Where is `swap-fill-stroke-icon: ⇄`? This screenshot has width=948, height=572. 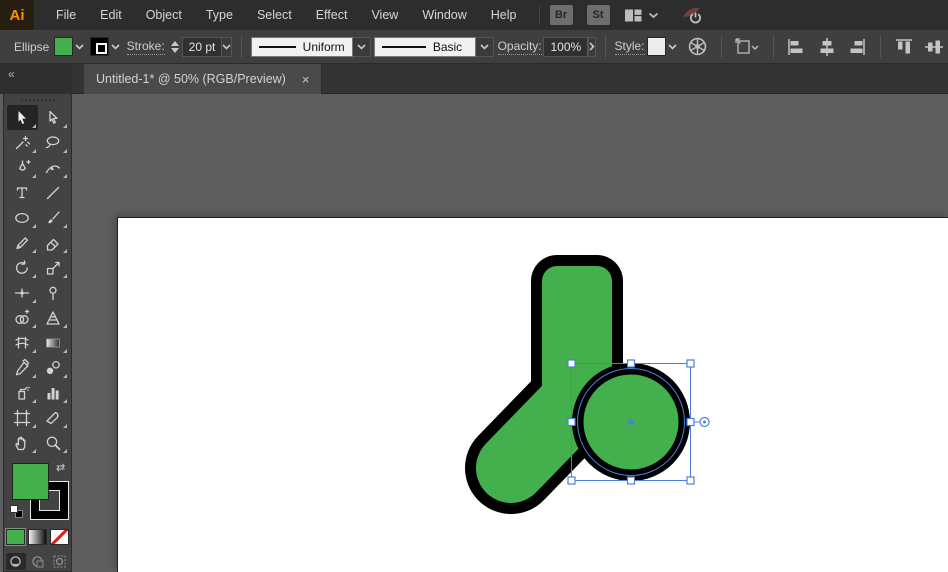 swap-fill-stroke-icon: ⇄ is located at coordinates (60, 467).